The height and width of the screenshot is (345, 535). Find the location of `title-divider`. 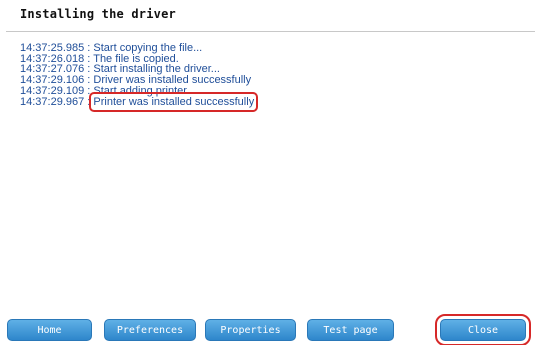

title-divider is located at coordinates (270, 31).